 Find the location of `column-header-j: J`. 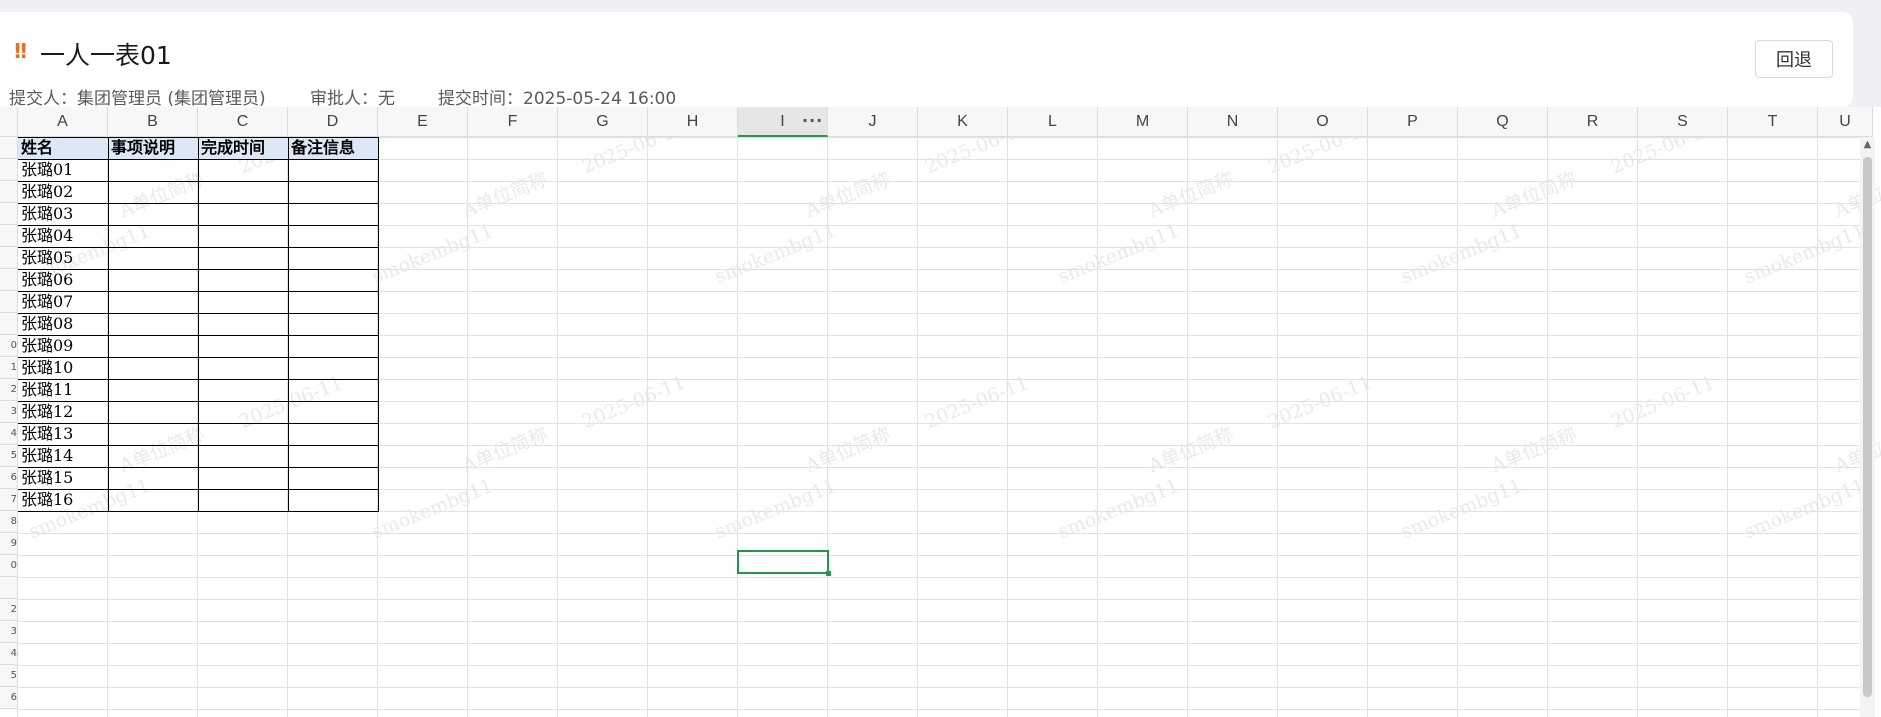

column-header-j: J is located at coordinates (873, 122).